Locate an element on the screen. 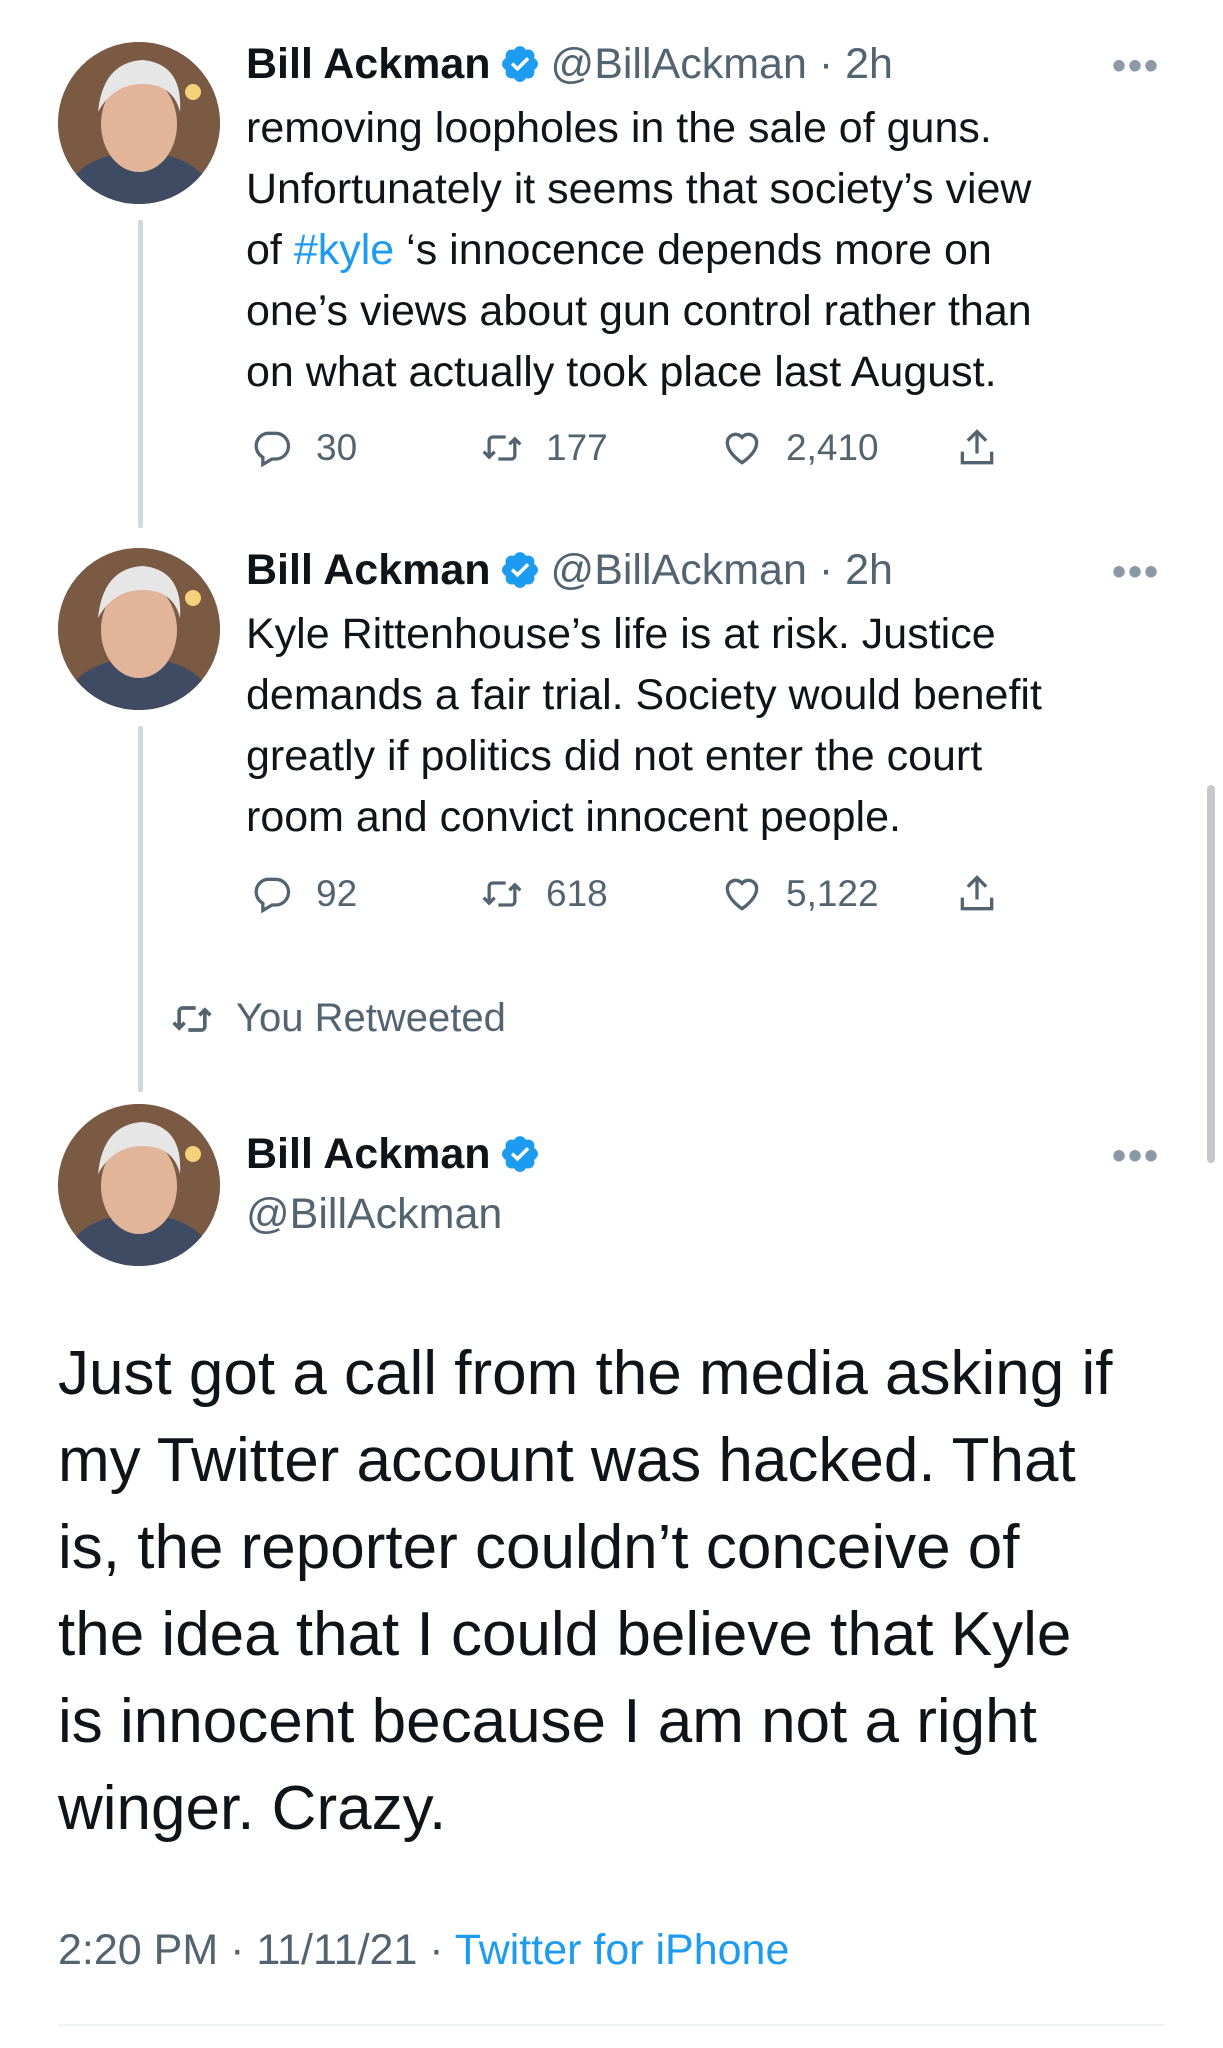 This screenshot has width=1223, height=2048. tweet-line: removing loopholes in the sale of guns. is located at coordinates (619, 128).